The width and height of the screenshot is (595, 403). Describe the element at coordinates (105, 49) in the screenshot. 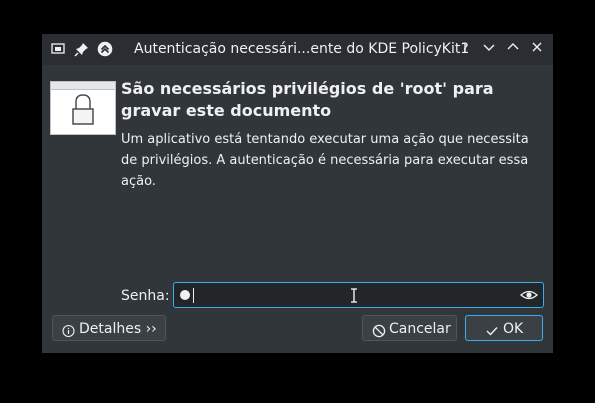

I see `keep-above-icon` at that location.